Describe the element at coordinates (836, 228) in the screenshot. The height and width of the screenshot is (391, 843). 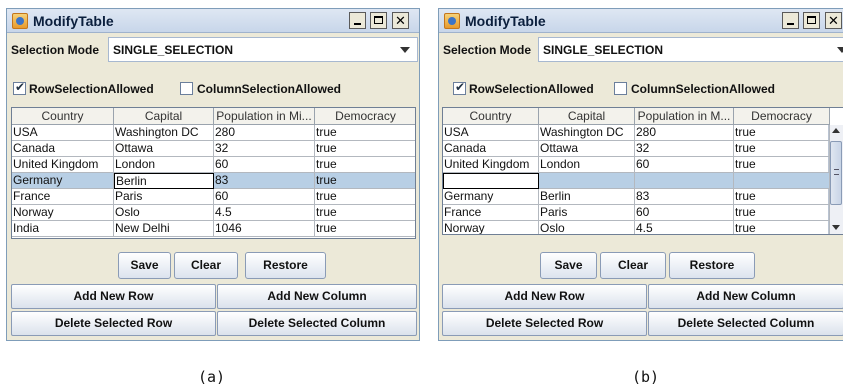
I see `scroll-down-icon` at that location.